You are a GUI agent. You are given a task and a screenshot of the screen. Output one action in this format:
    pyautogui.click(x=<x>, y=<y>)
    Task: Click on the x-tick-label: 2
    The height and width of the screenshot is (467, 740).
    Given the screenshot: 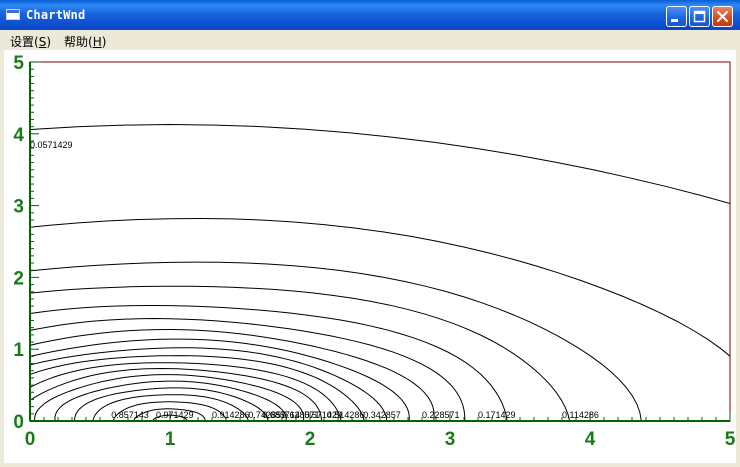 What is the action you would take?
    pyautogui.click(x=310, y=439)
    